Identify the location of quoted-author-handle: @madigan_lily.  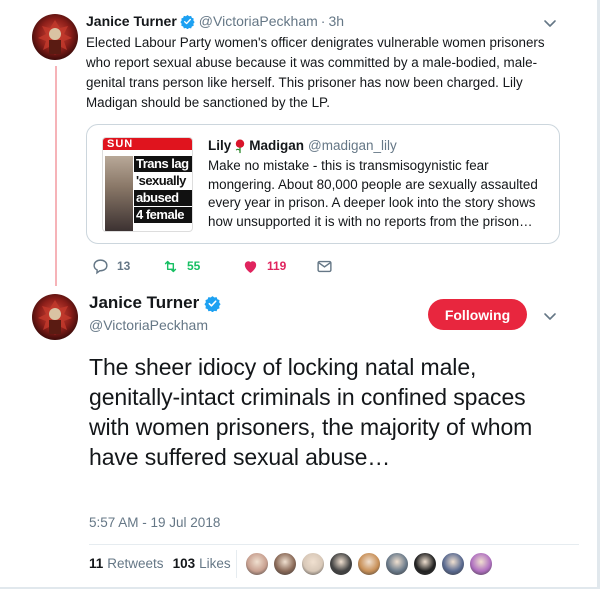
(352, 145).